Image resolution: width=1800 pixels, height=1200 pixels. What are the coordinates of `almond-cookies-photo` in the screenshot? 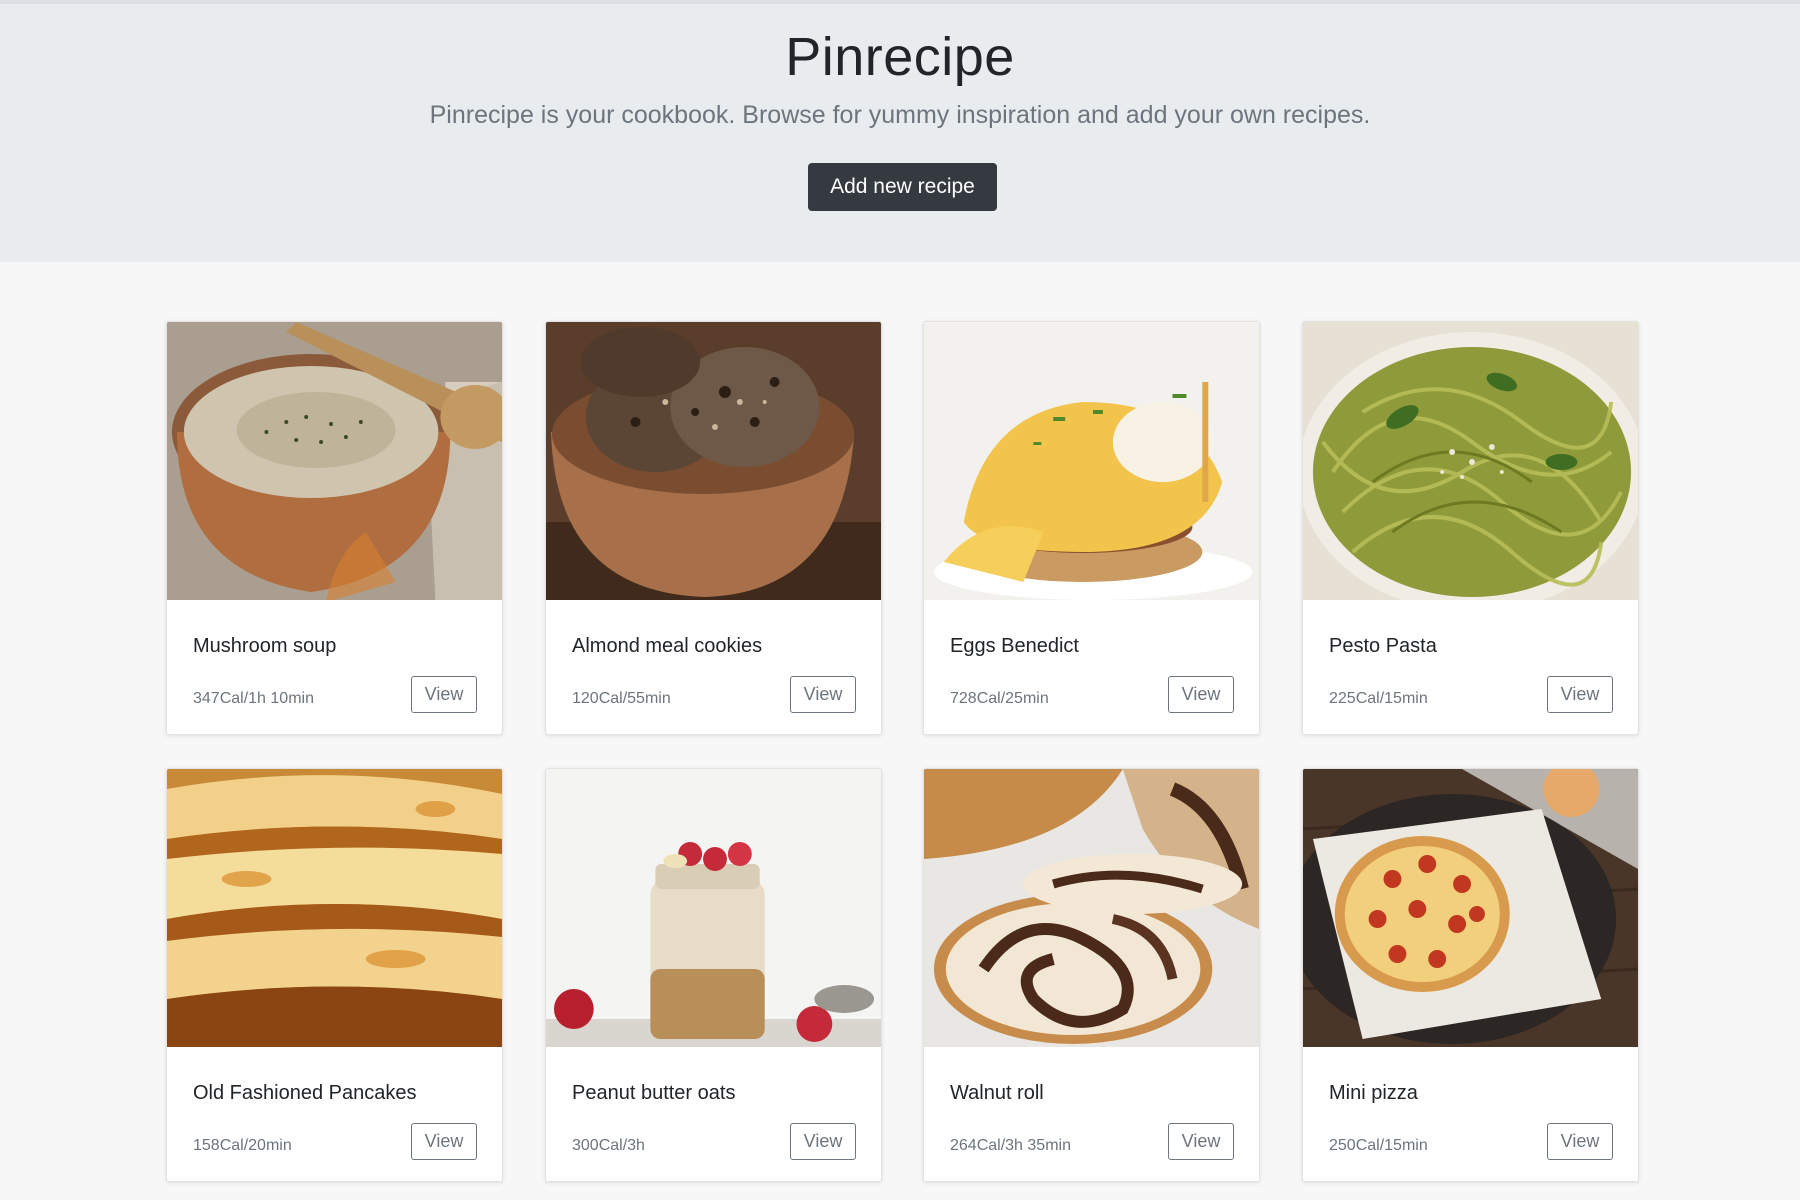 It's located at (713, 461).